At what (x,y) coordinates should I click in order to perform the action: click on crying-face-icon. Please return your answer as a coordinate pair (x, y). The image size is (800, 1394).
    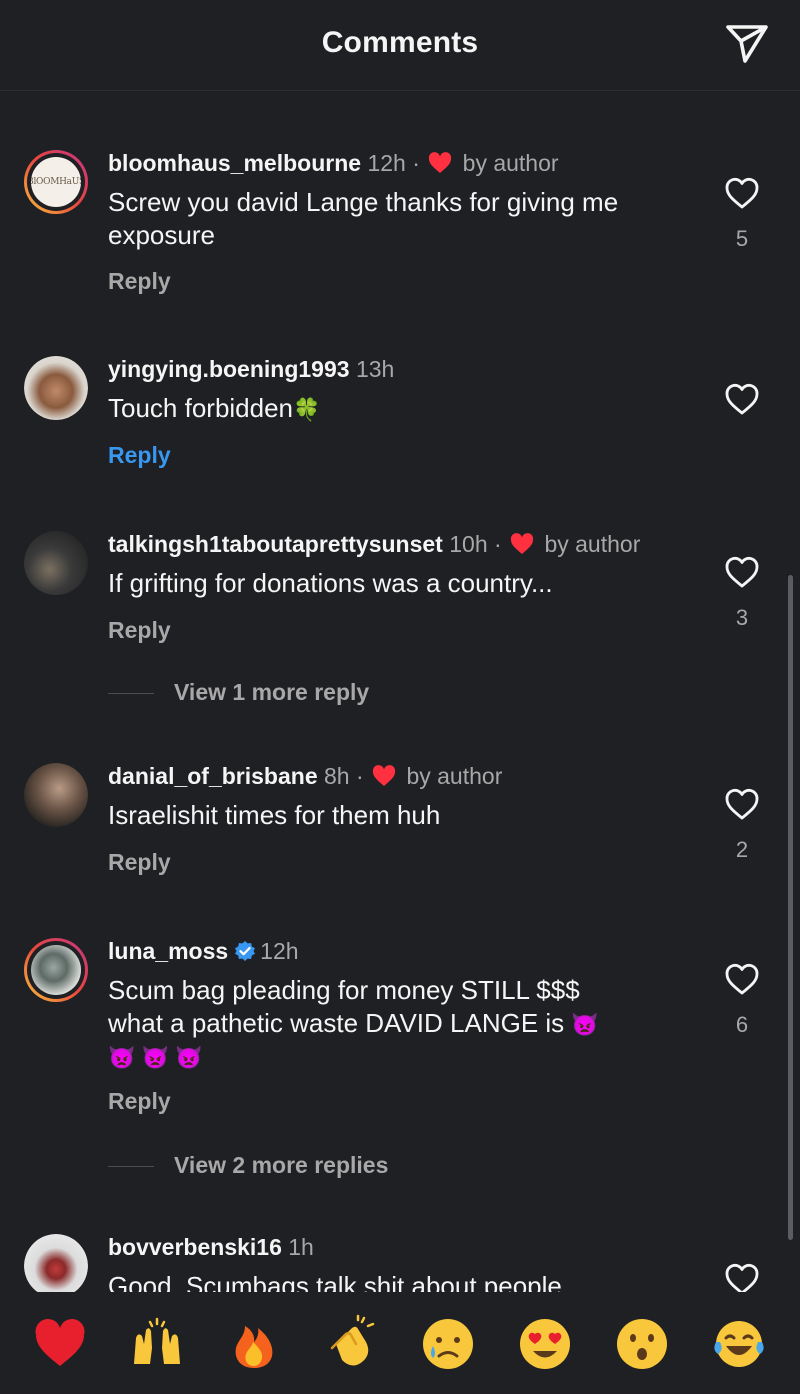
    Looking at the image, I should click on (448, 1344).